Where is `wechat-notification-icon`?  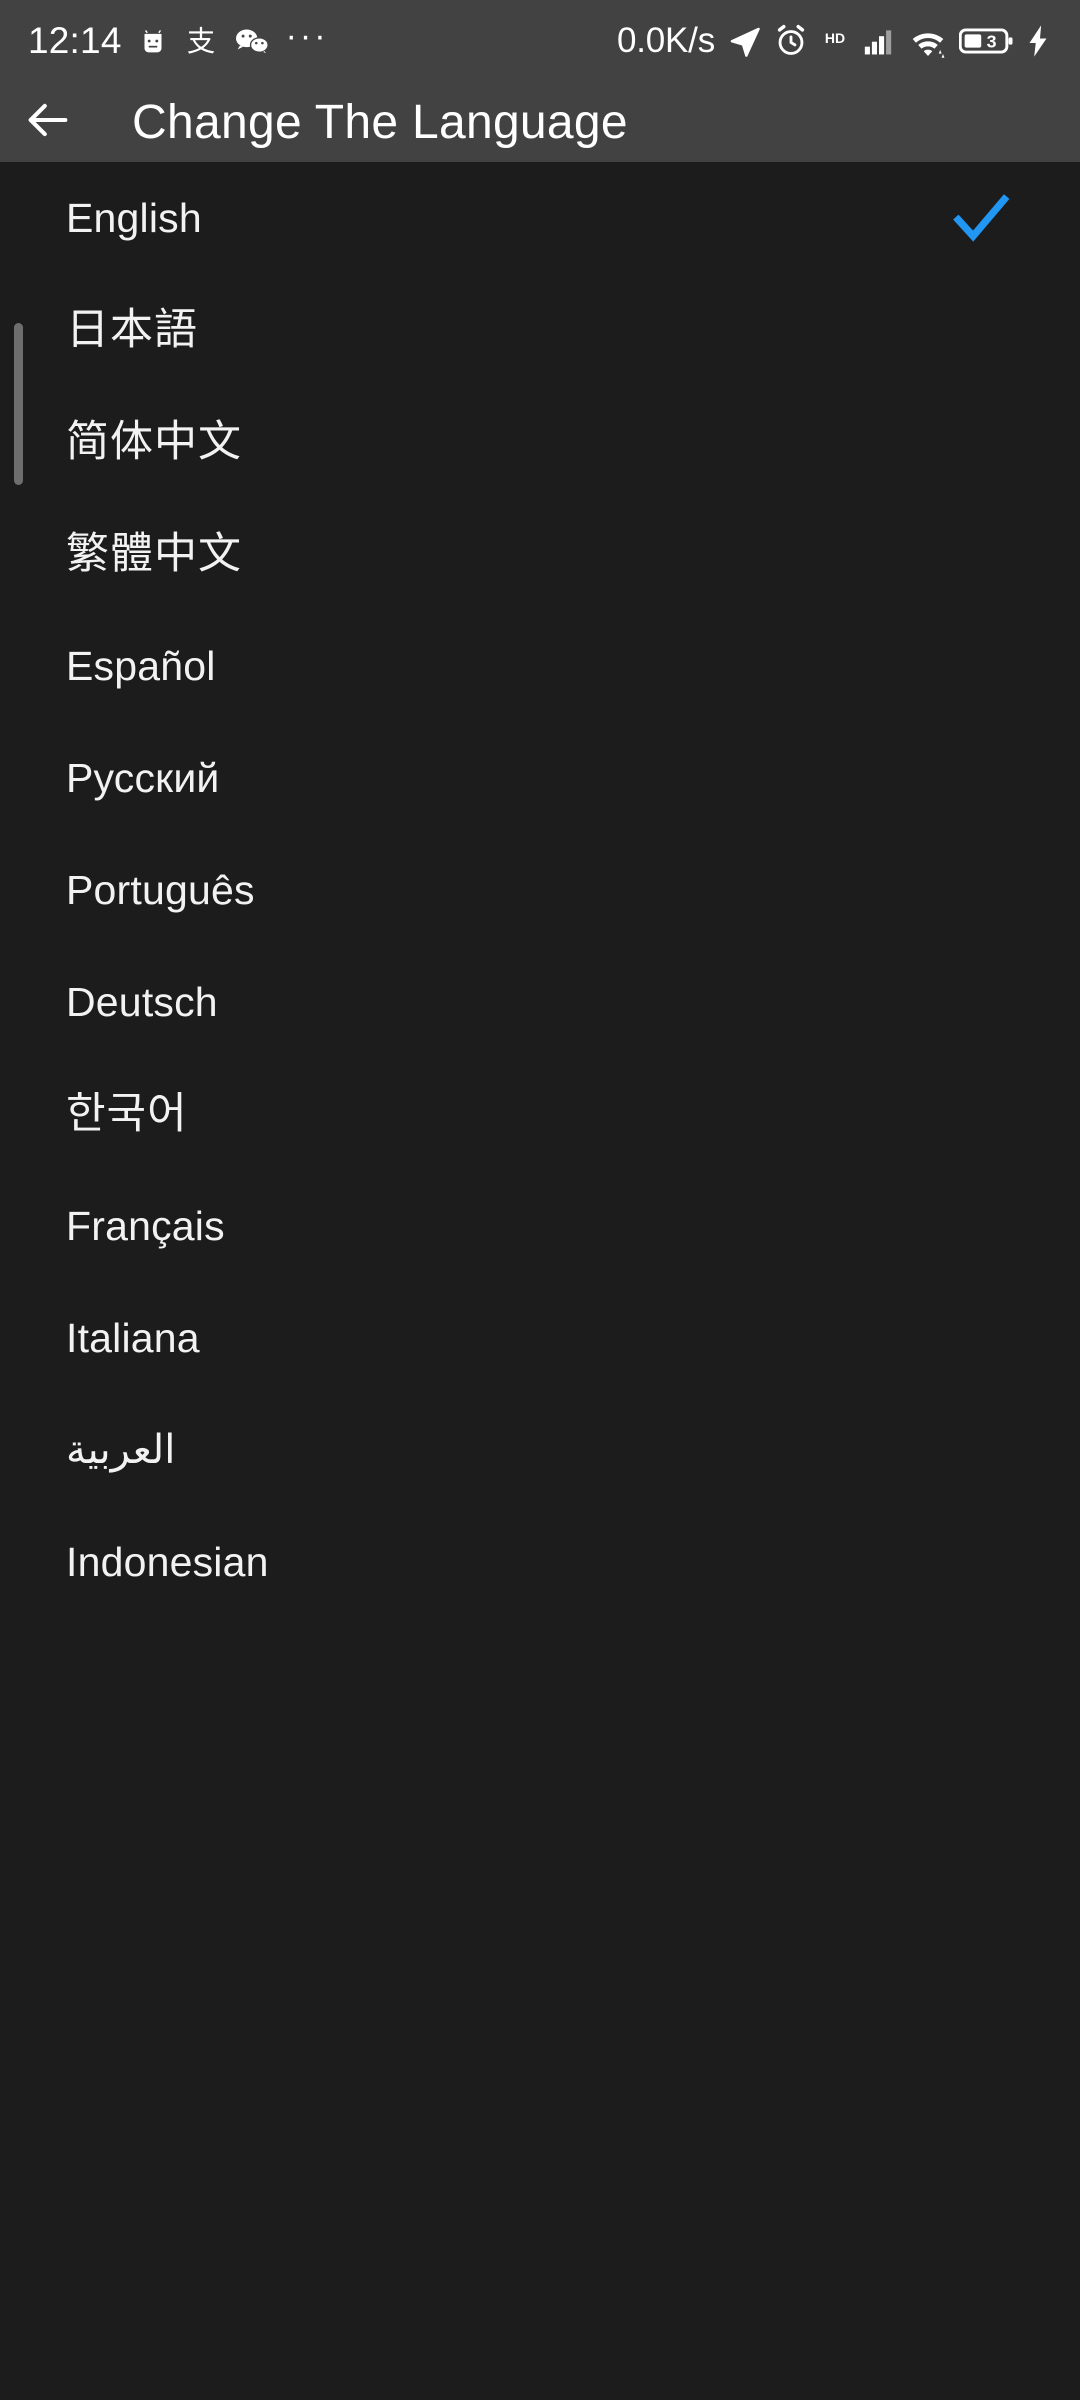 wechat-notification-icon is located at coordinates (252, 41).